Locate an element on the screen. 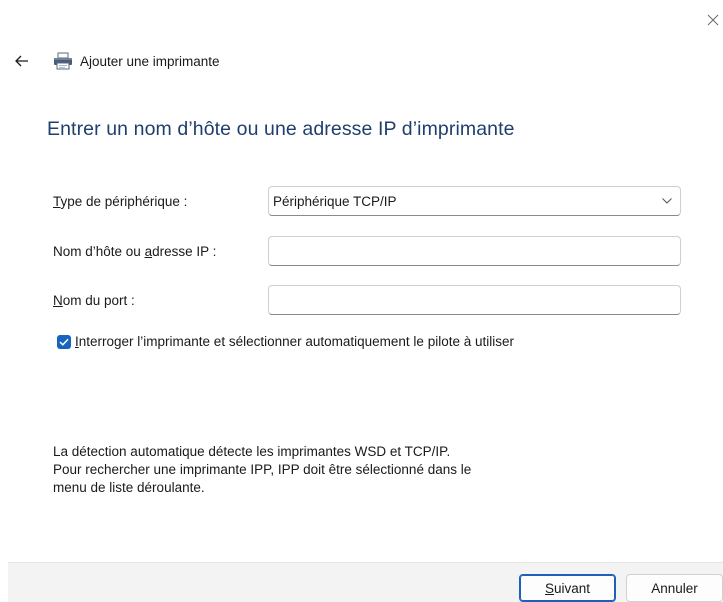  device-type-select: Périphérique TCP/IP is located at coordinates (474, 201).